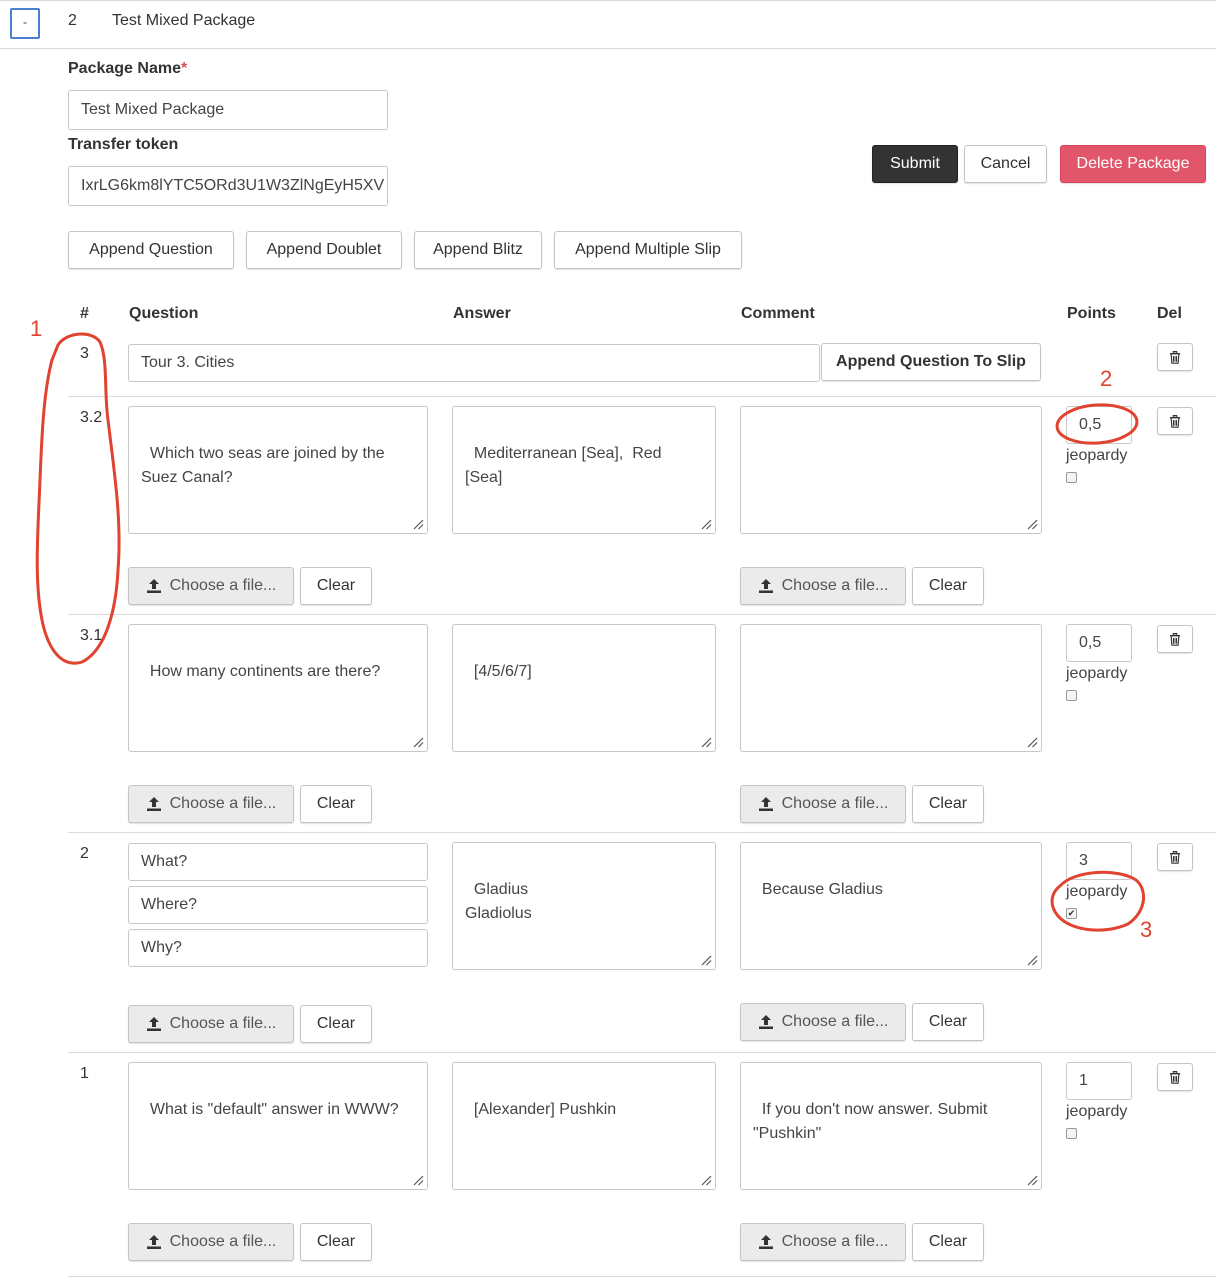 Image resolution: width=1216 pixels, height=1280 pixels. Describe the element at coordinates (1146, 929) in the screenshot. I see `annotation-number-3: 3` at that location.